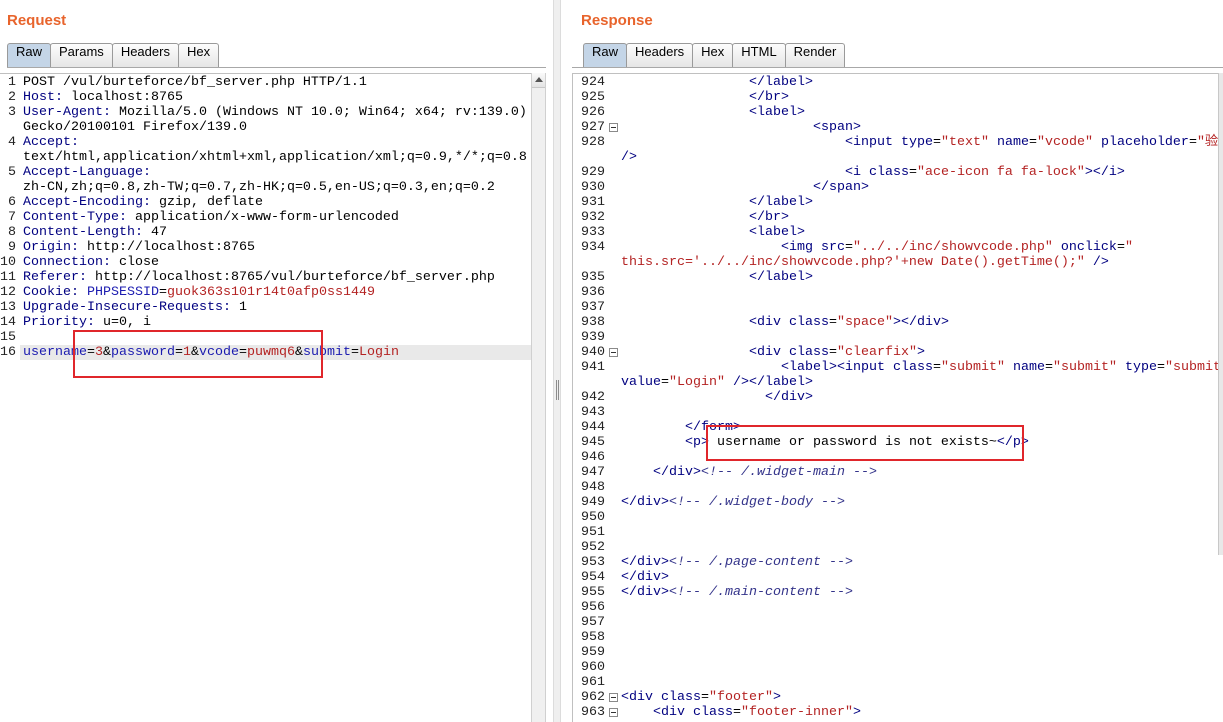 This screenshot has width=1223, height=722. What do you see at coordinates (265, 127) in the screenshot?
I see `request-code-line: Gecko/20100101 Firefox/139.0` at bounding box center [265, 127].